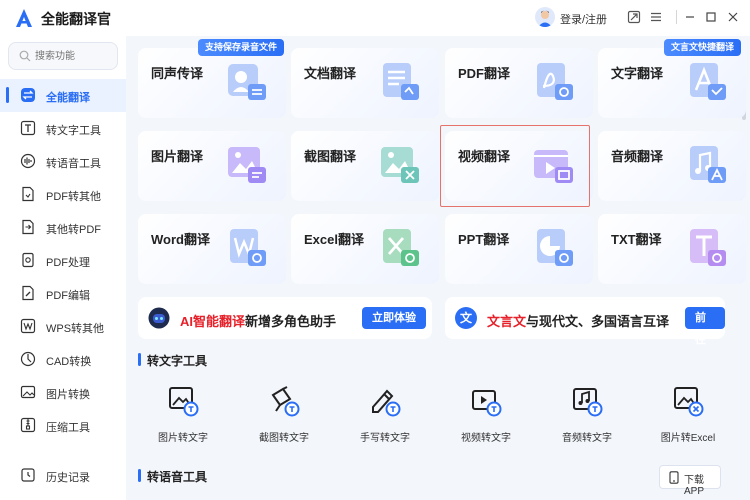 The image size is (750, 500). Describe the element at coordinates (394, 318) in the screenshot. I see `try-now-button: 立即体验` at that location.